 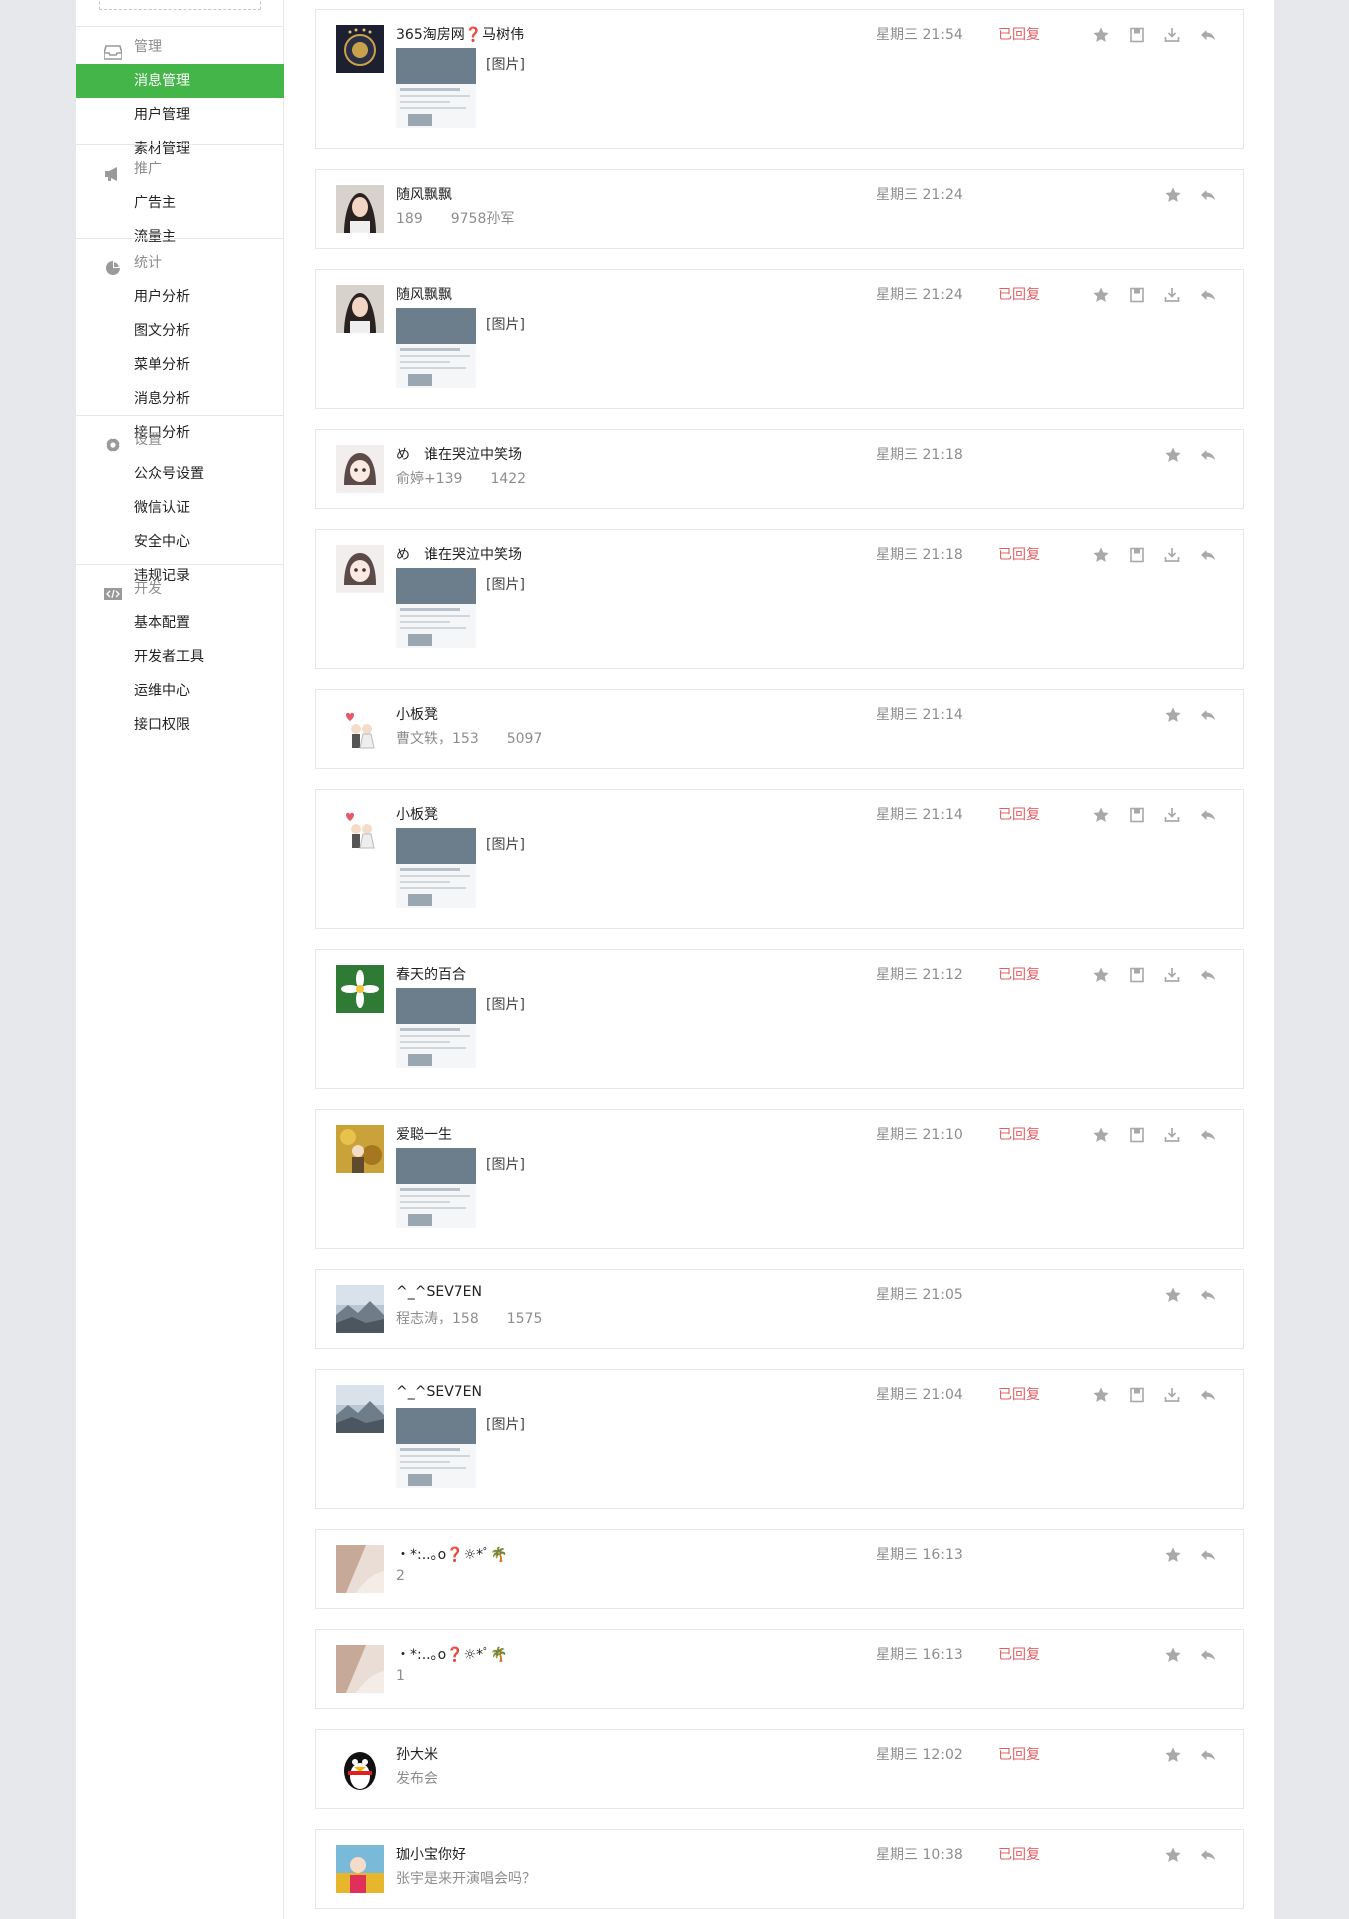 I want to click on sender-name: 珈小宝你好, so click(x=431, y=1854).